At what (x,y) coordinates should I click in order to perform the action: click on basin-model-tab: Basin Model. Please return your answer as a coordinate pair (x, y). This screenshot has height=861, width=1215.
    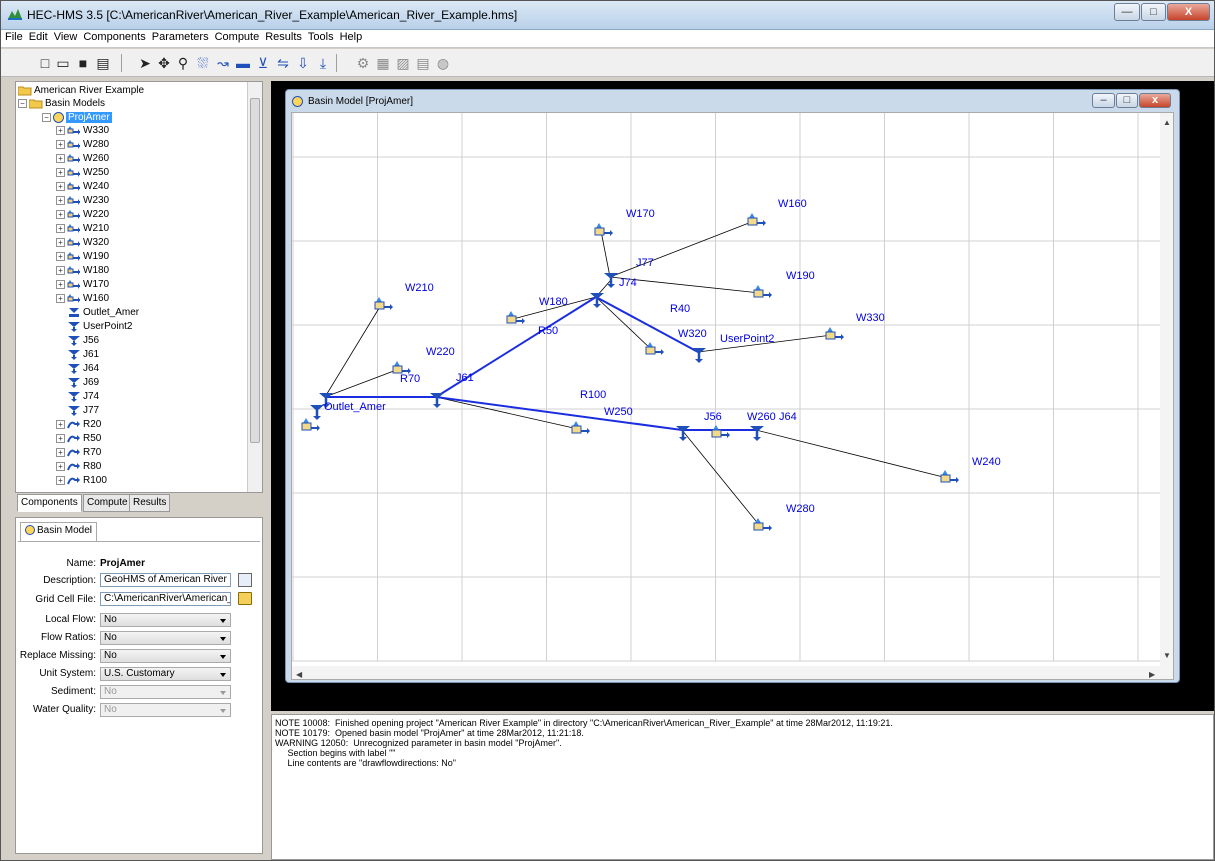
    Looking at the image, I should click on (59, 531).